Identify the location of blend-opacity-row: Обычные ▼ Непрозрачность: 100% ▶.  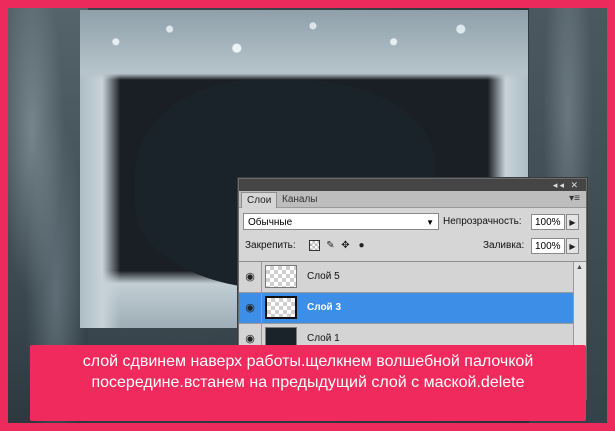
(412, 222).